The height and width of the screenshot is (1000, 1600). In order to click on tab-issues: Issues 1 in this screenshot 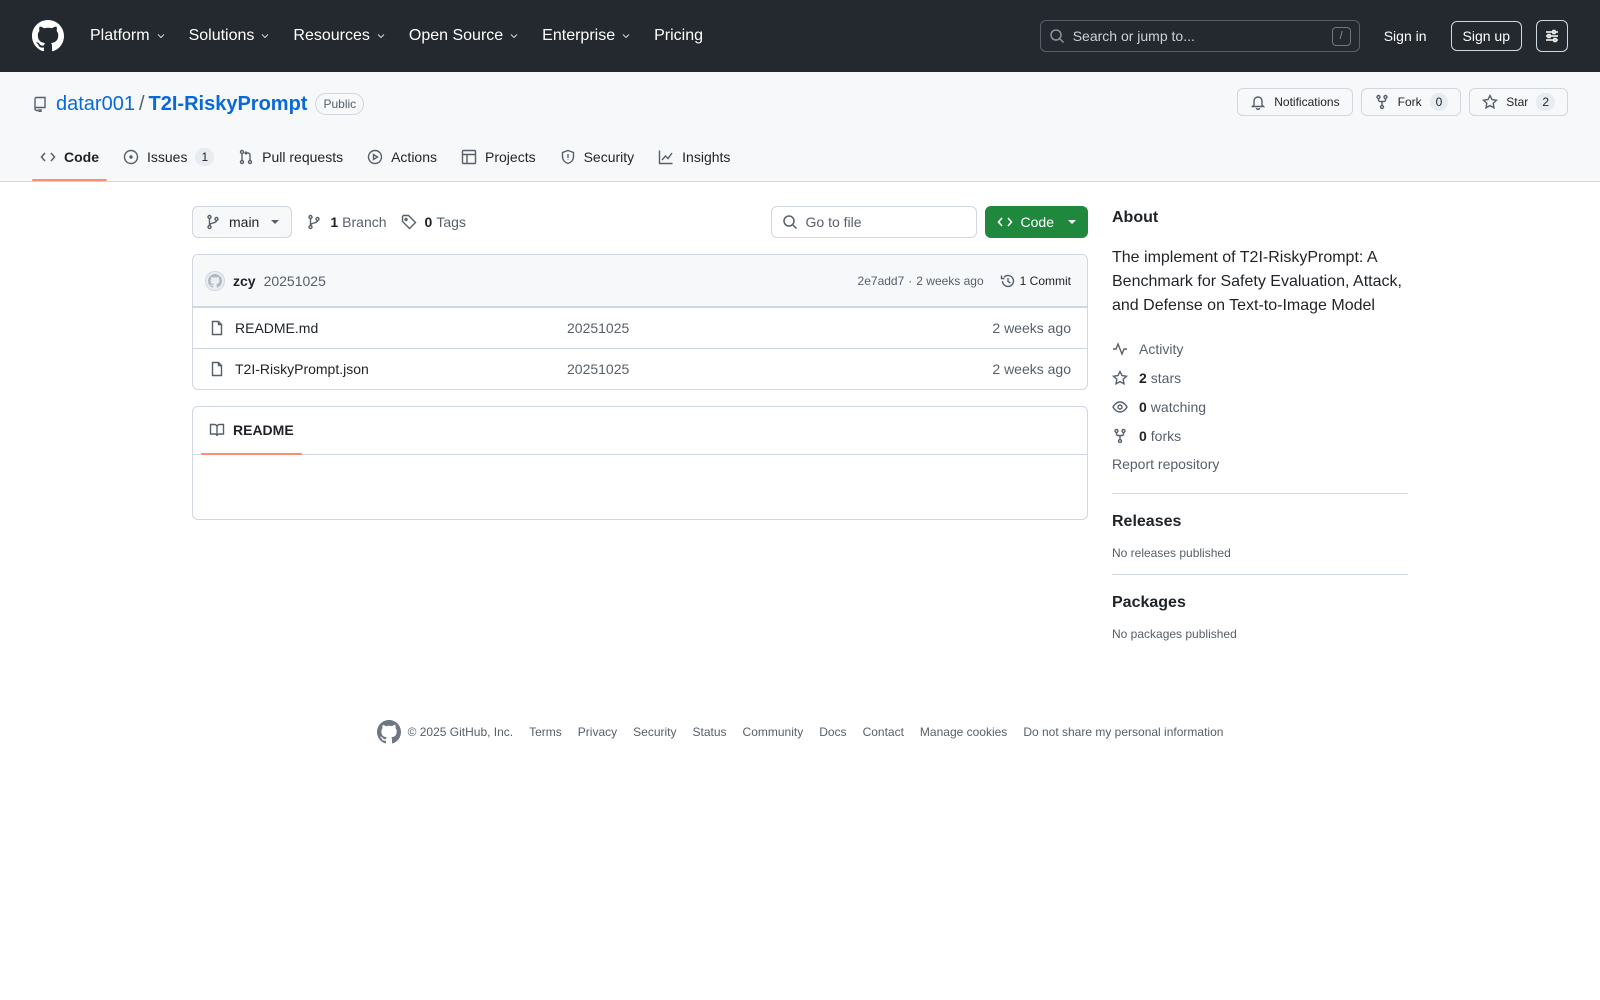, I will do `click(168, 157)`.